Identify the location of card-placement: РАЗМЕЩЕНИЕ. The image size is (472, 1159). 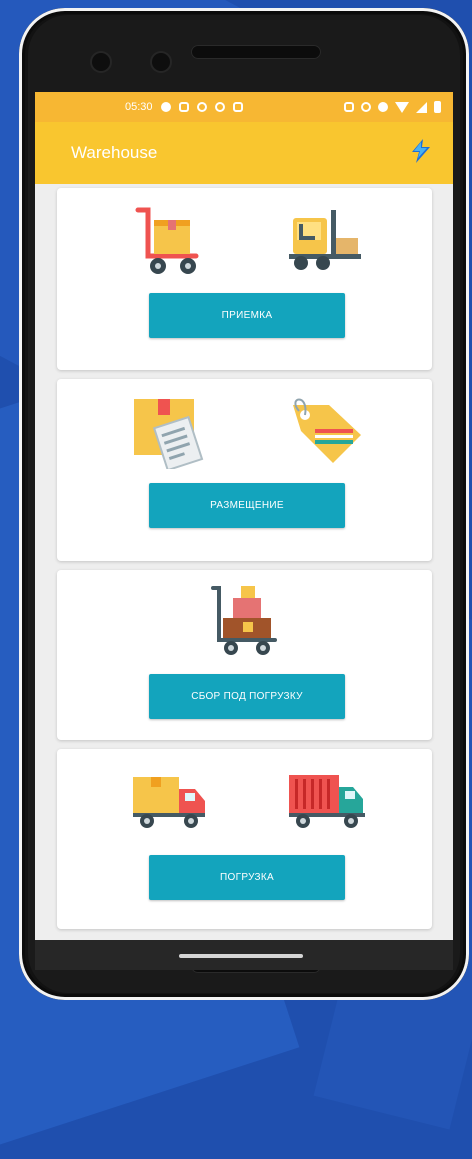
(244, 470).